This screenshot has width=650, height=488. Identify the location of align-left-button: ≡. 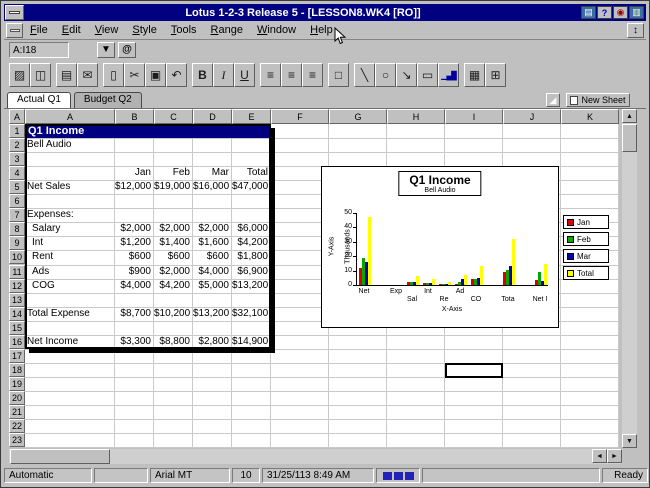
(270, 75).